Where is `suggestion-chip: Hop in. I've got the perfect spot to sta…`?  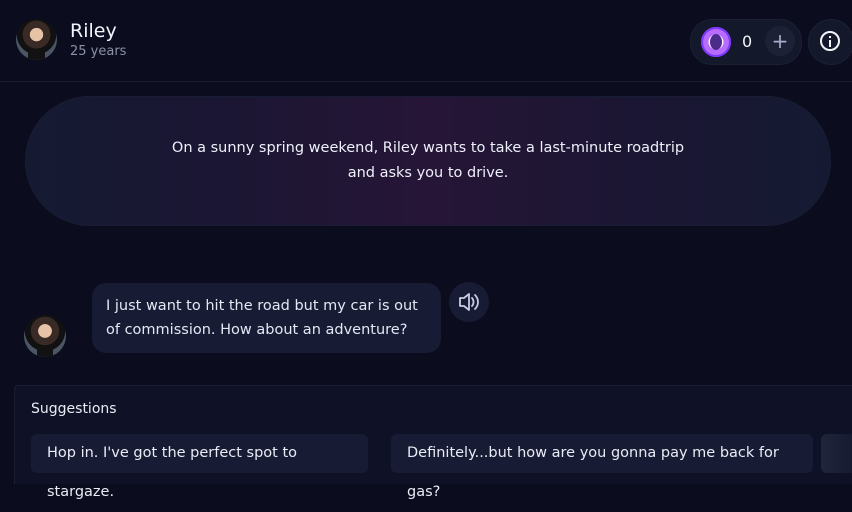
suggestion-chip: Hop in. I've got the perfect spot to sta… is located at coordinates (199, 467).